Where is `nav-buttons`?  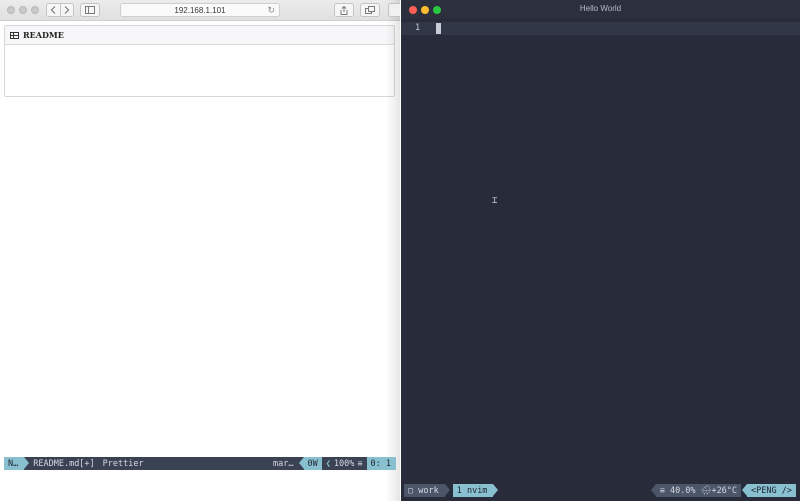 nav-buttons is located at coordinates (60, 10).